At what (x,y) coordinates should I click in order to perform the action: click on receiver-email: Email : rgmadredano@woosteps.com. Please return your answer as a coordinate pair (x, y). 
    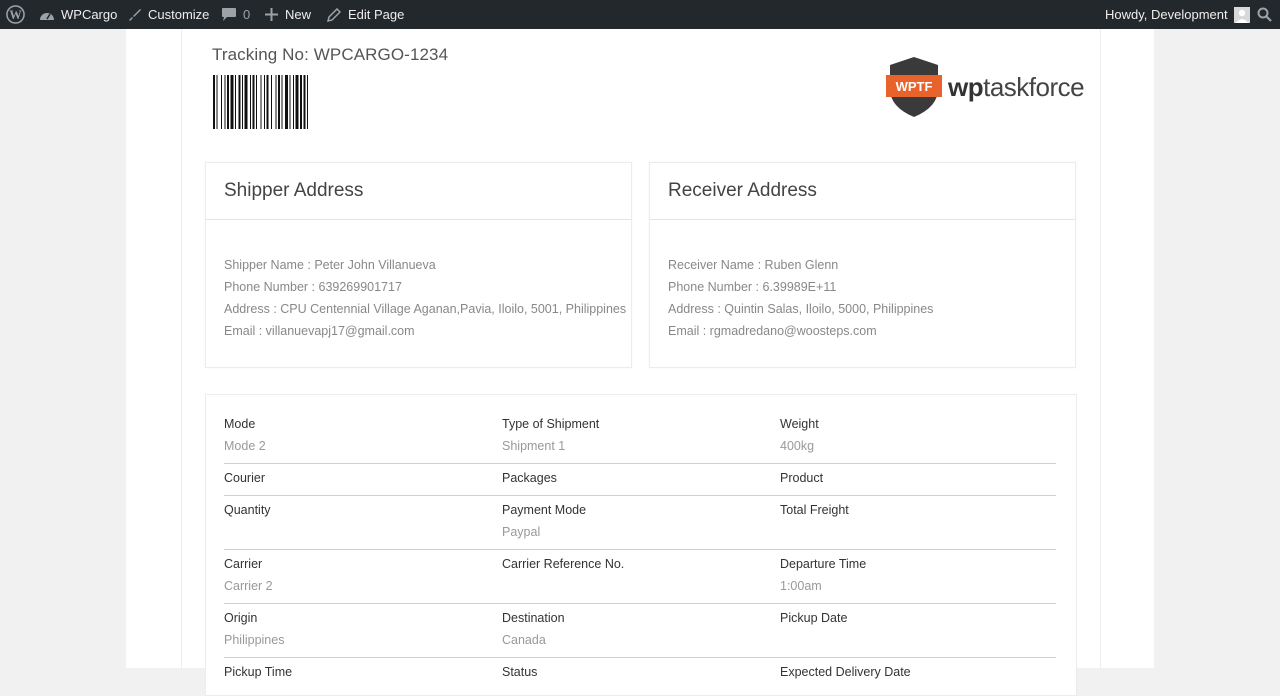
    Looking at the image, I should click on (772, 331).